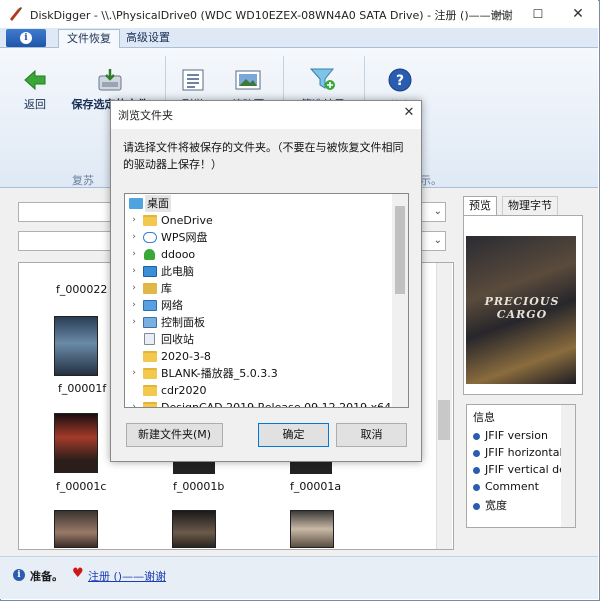 Image resolution: width=600 pixels, height=601 pixels. Describe the element at coordinates (184, 390) in the screenshot. I see `tree-item-label: cdr2020` at that location.